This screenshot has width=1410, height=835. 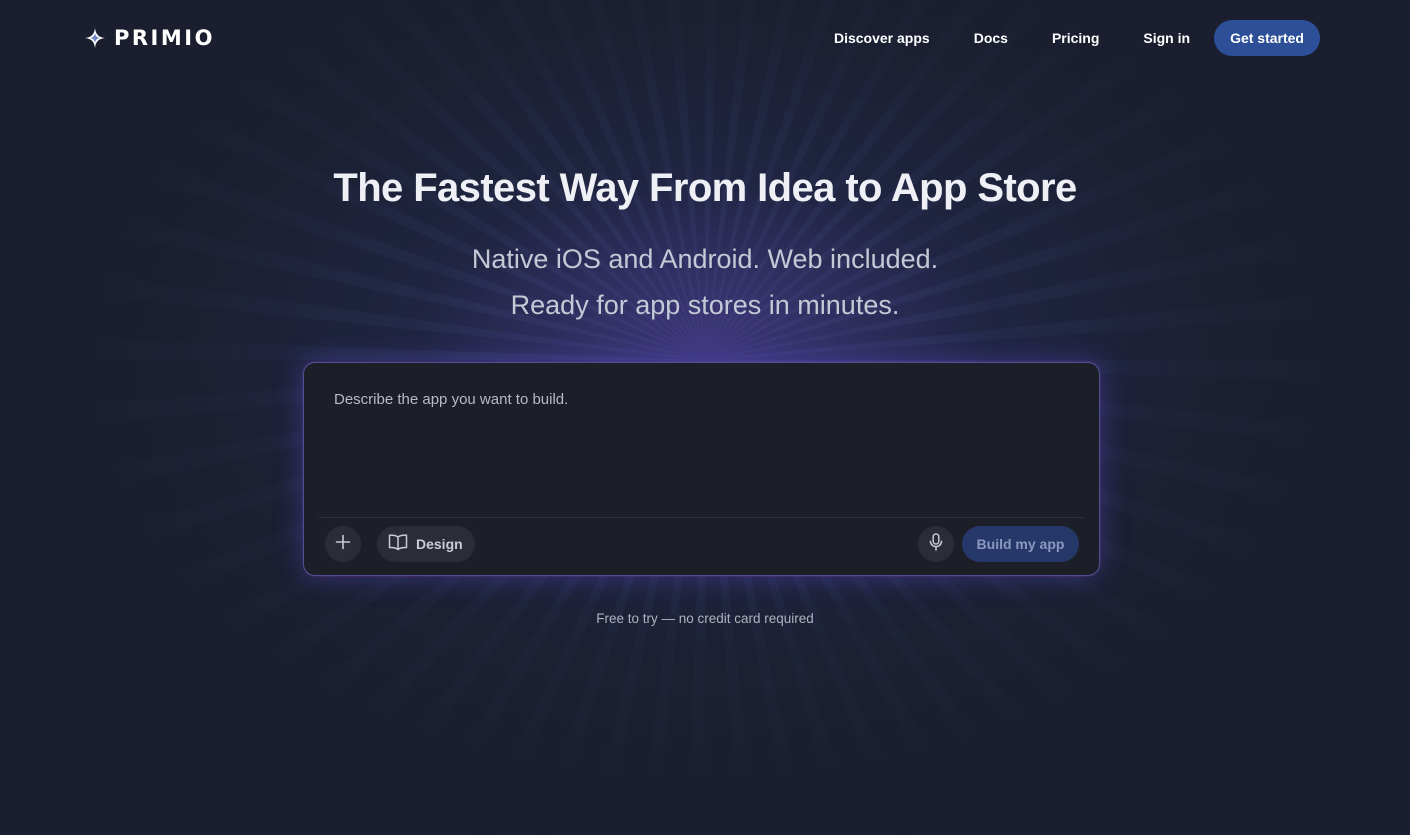 I want to click on nav-link-pricing: Pricing, so click(x=1075, y=38).